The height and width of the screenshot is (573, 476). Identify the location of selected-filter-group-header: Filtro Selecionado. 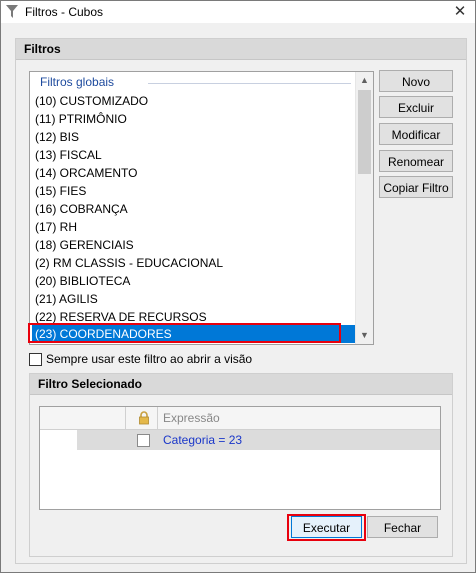
(241, 384).